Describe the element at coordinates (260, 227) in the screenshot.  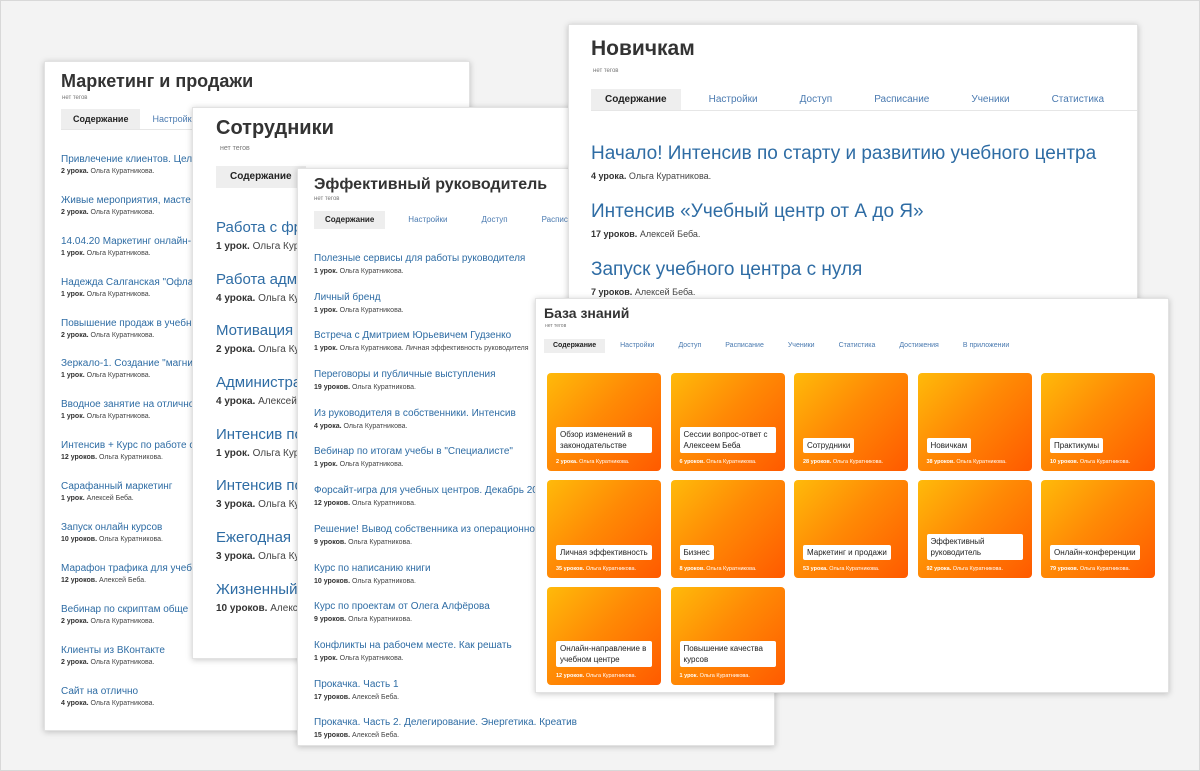
I see `lesson-link: Работа с фр` at that location.